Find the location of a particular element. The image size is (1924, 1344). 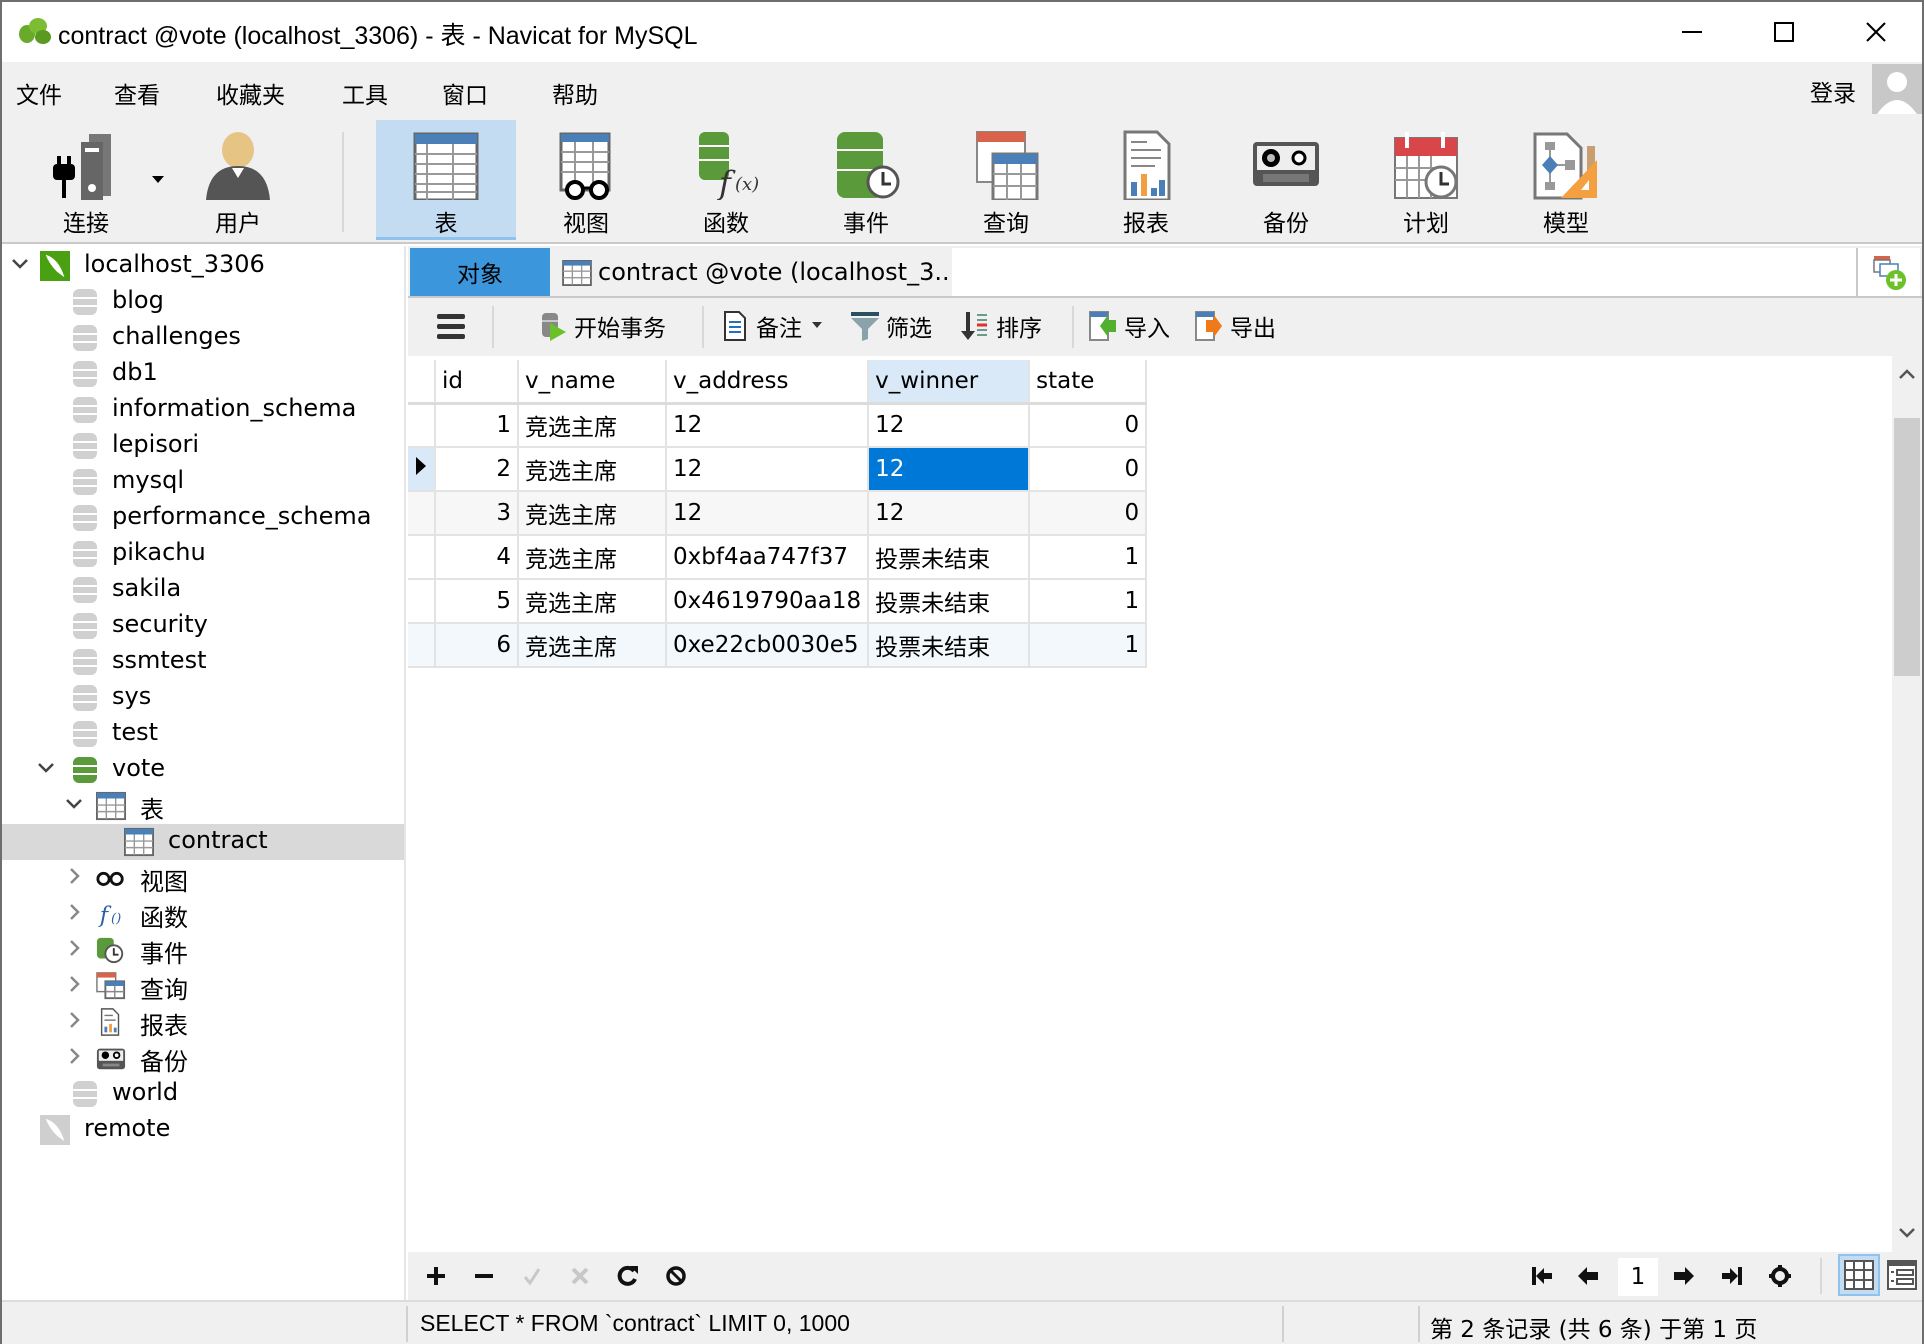

tree-database-test: test is located at coordinates (203, 734).